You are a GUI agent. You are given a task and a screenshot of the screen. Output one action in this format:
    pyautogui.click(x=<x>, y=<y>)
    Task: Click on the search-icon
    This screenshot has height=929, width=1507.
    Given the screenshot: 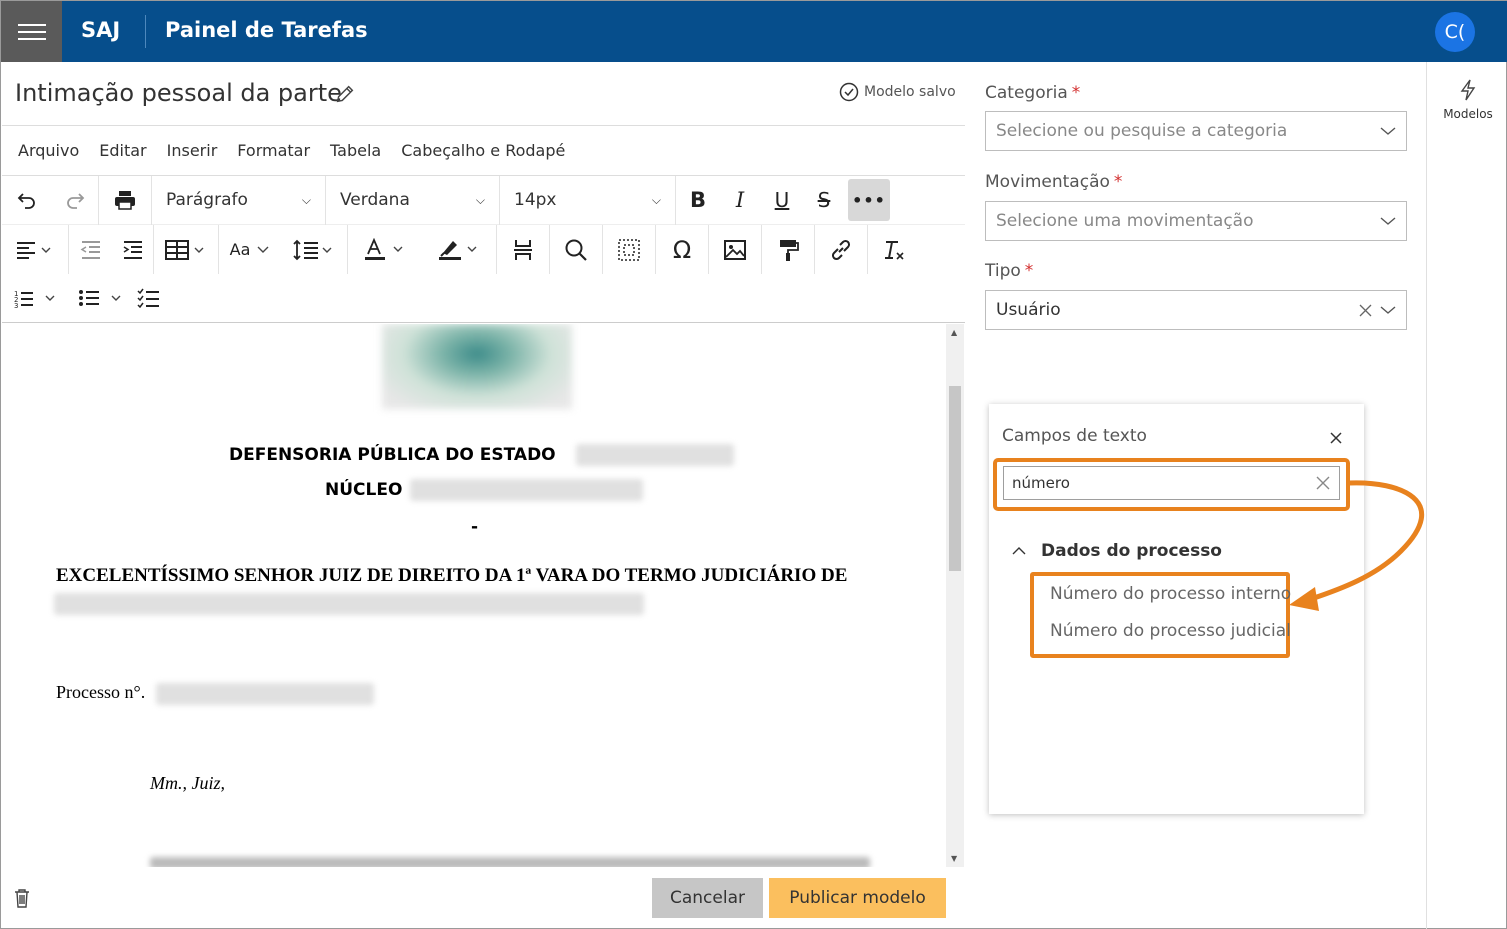 What is the action you would take?
    pyautogui.click(x=576, y=250)
    